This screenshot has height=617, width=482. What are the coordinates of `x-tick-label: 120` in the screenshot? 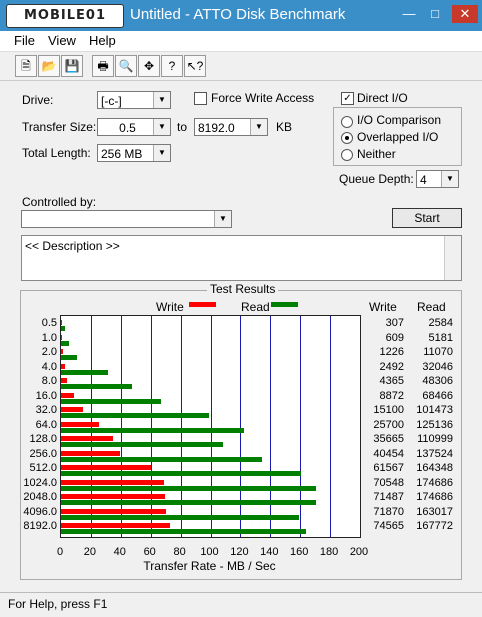 It's located at (239, 552).